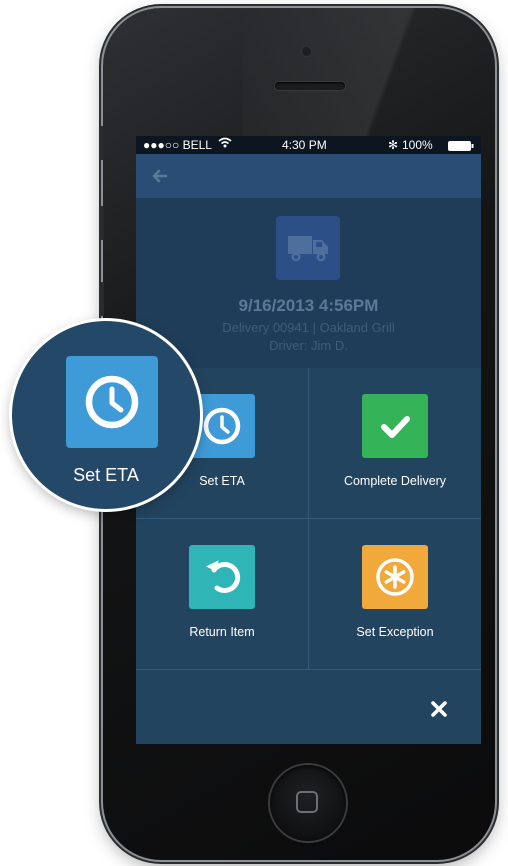  I want to click on truck-icon, so click(308, 248).